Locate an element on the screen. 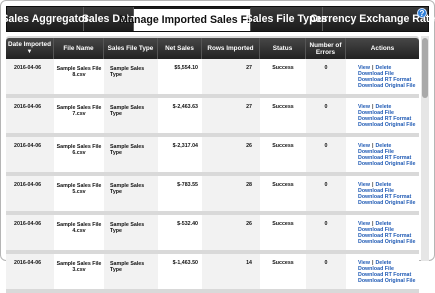 The image size is (435, 293). cell-net-sales: $-783.55 is located at coordinates (180, 195).